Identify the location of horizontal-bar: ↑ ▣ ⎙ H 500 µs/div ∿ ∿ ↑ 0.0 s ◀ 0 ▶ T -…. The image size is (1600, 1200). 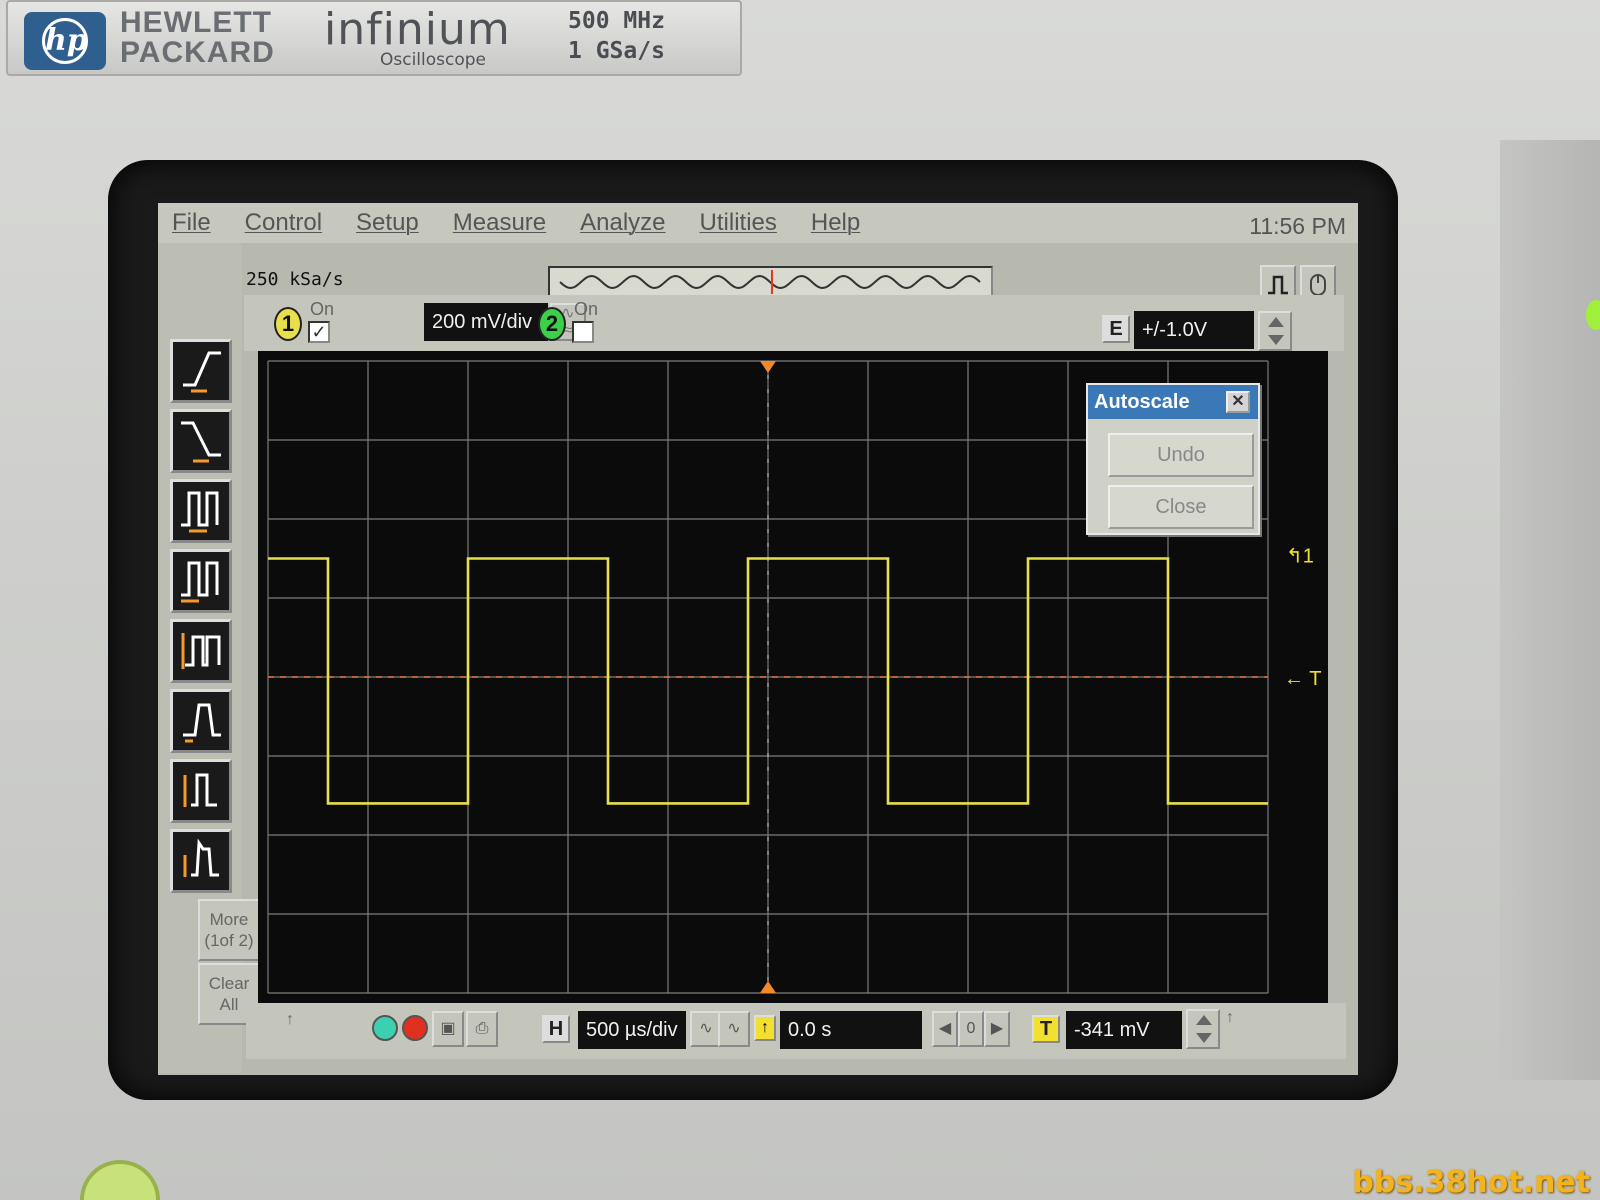
(796, 1031).